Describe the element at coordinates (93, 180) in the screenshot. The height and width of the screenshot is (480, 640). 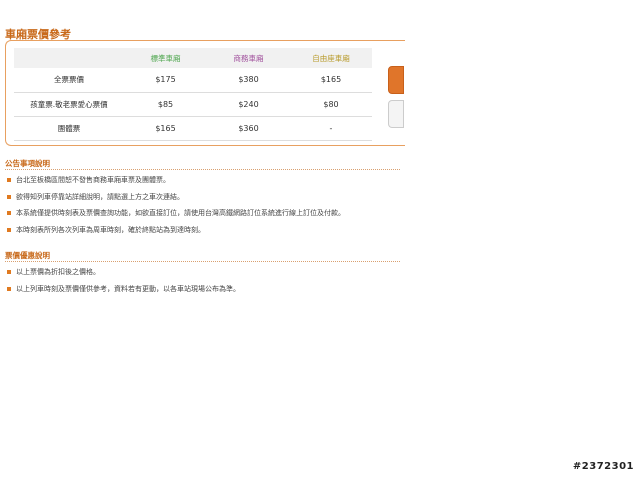
I see `notice-text: 台北至板橋區間恕不發售商務車廂車票及團體票。` at that location.